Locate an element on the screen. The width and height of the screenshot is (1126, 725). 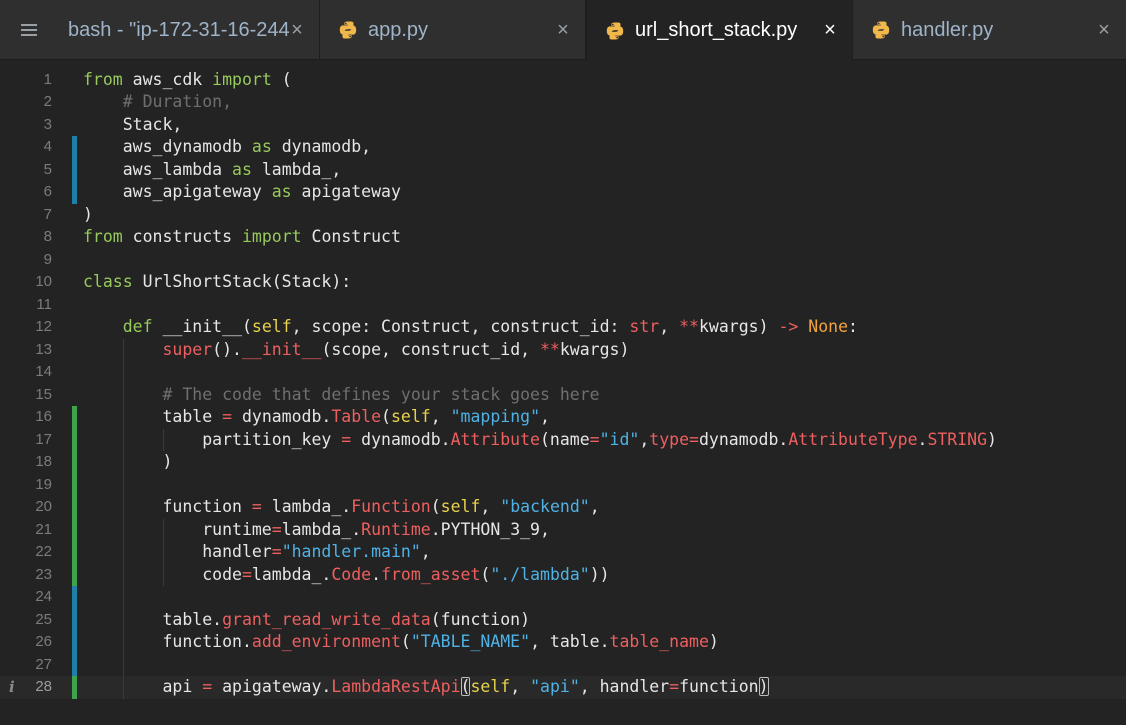
code-token: )) is located at coordinates (599, 574).